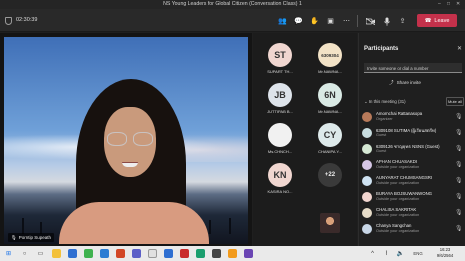 This screenshot has width=465, height=261. Describe the element at coordinates (120, 253) in the screenshot. I see `powerpoint-icon` at that location.